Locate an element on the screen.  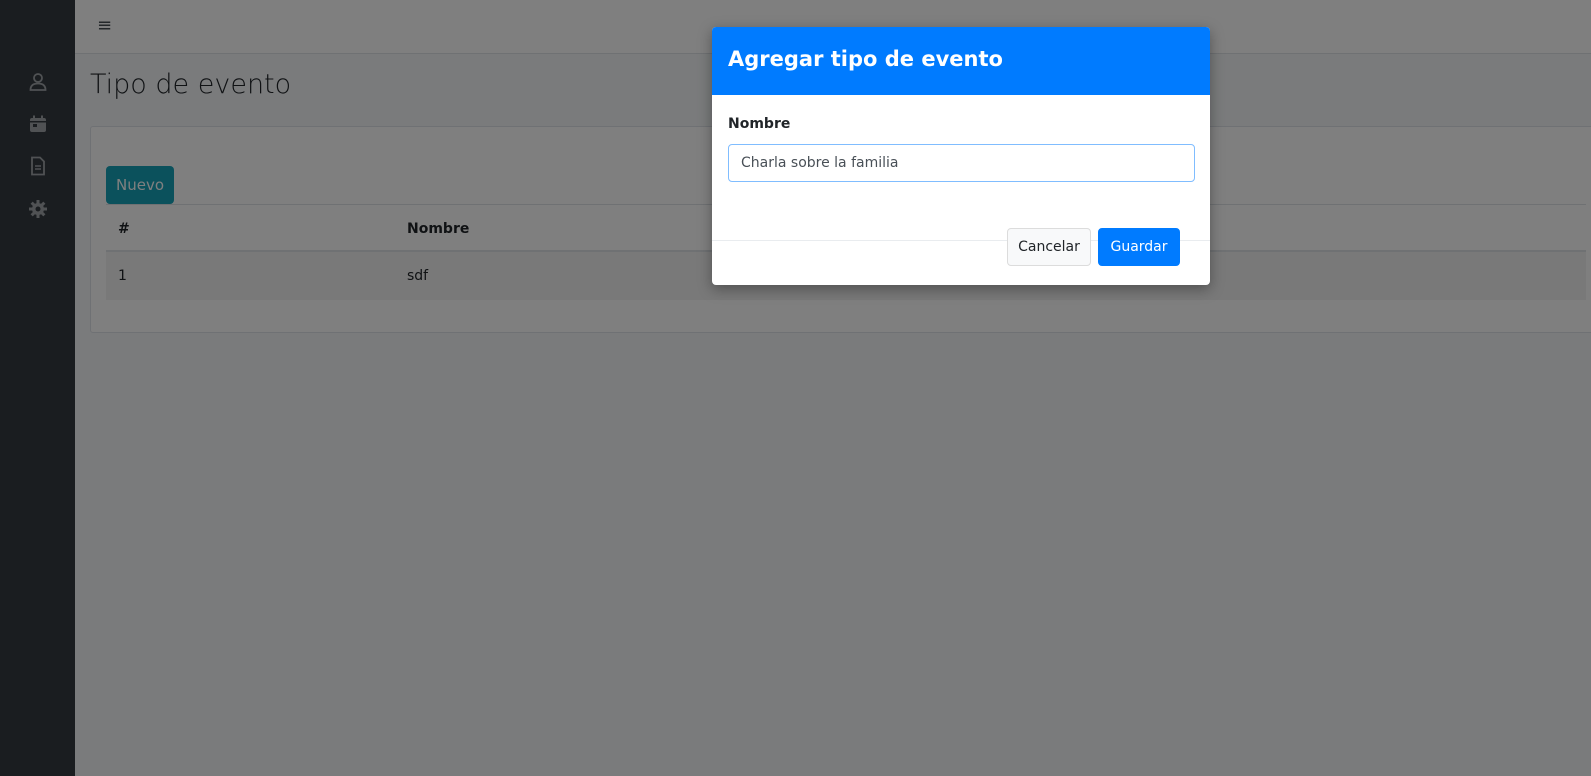
modal-body: Nombre is located at coordinates (961, 168).